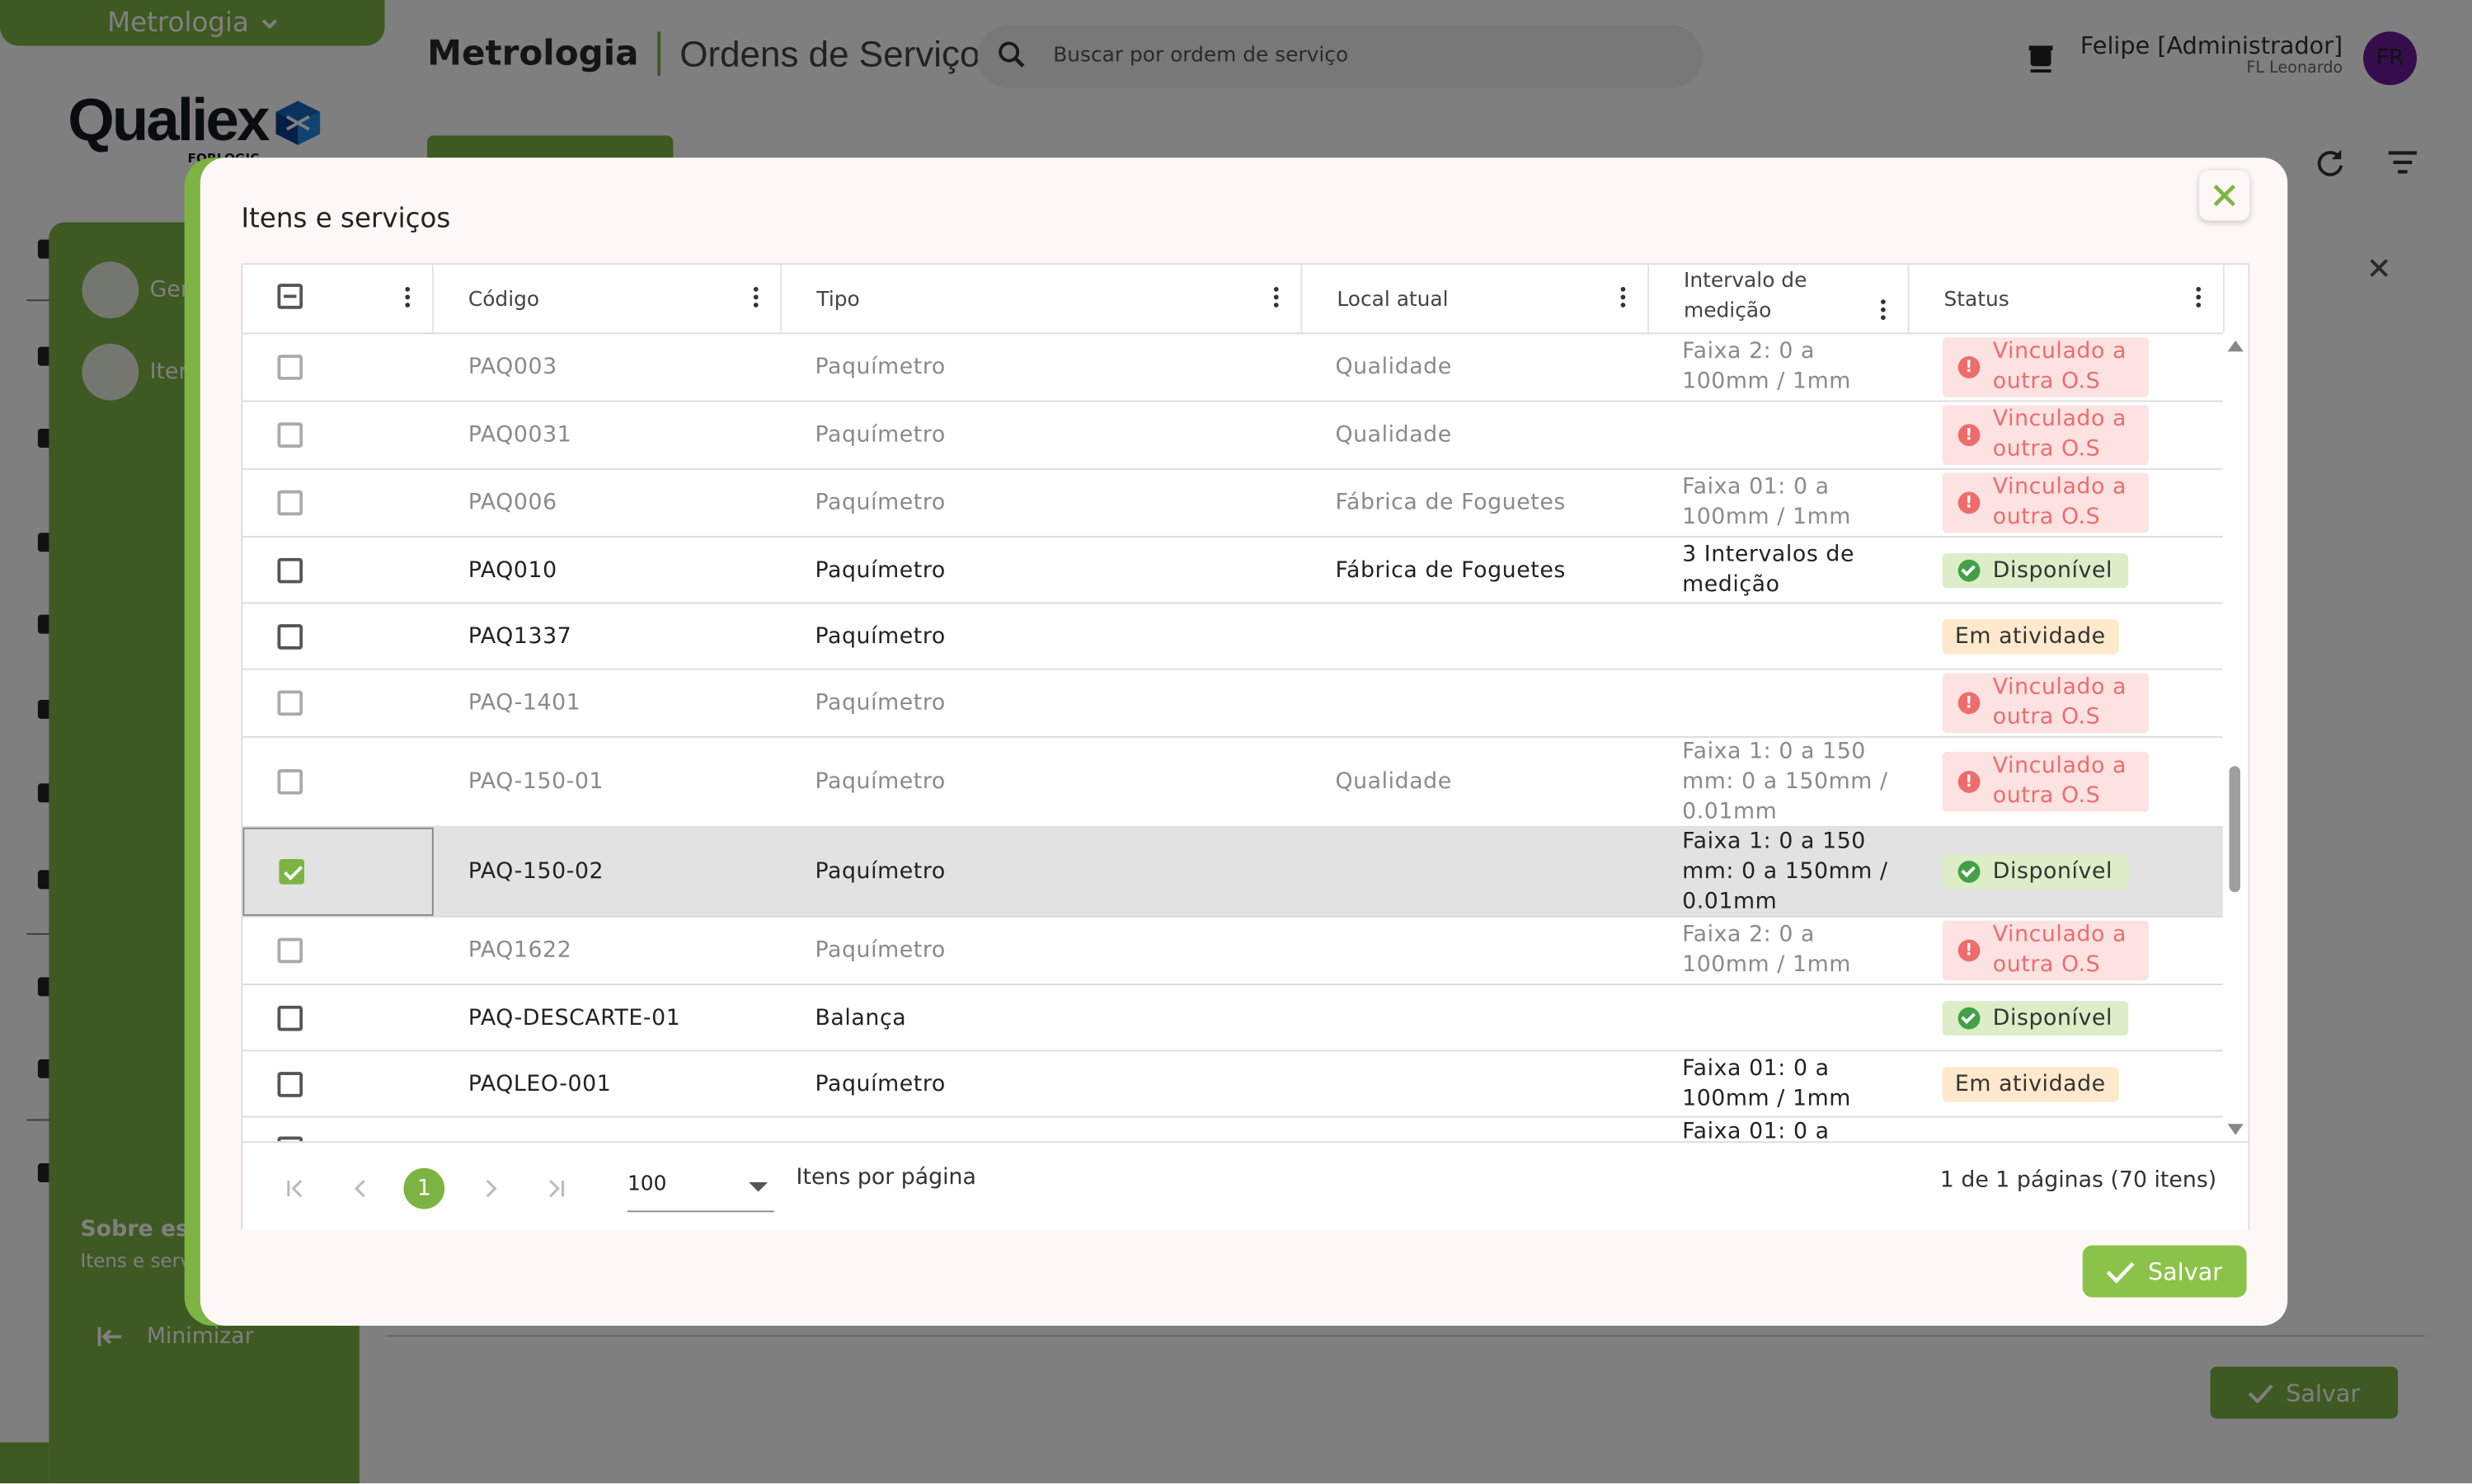 The image size is (2472, 1484). What do you see at coordinates (1232, 636) in the screenshot?
I see `table-row: PAQ1337 Paquímetro Em atividade` at bounding box center [1232, 636].